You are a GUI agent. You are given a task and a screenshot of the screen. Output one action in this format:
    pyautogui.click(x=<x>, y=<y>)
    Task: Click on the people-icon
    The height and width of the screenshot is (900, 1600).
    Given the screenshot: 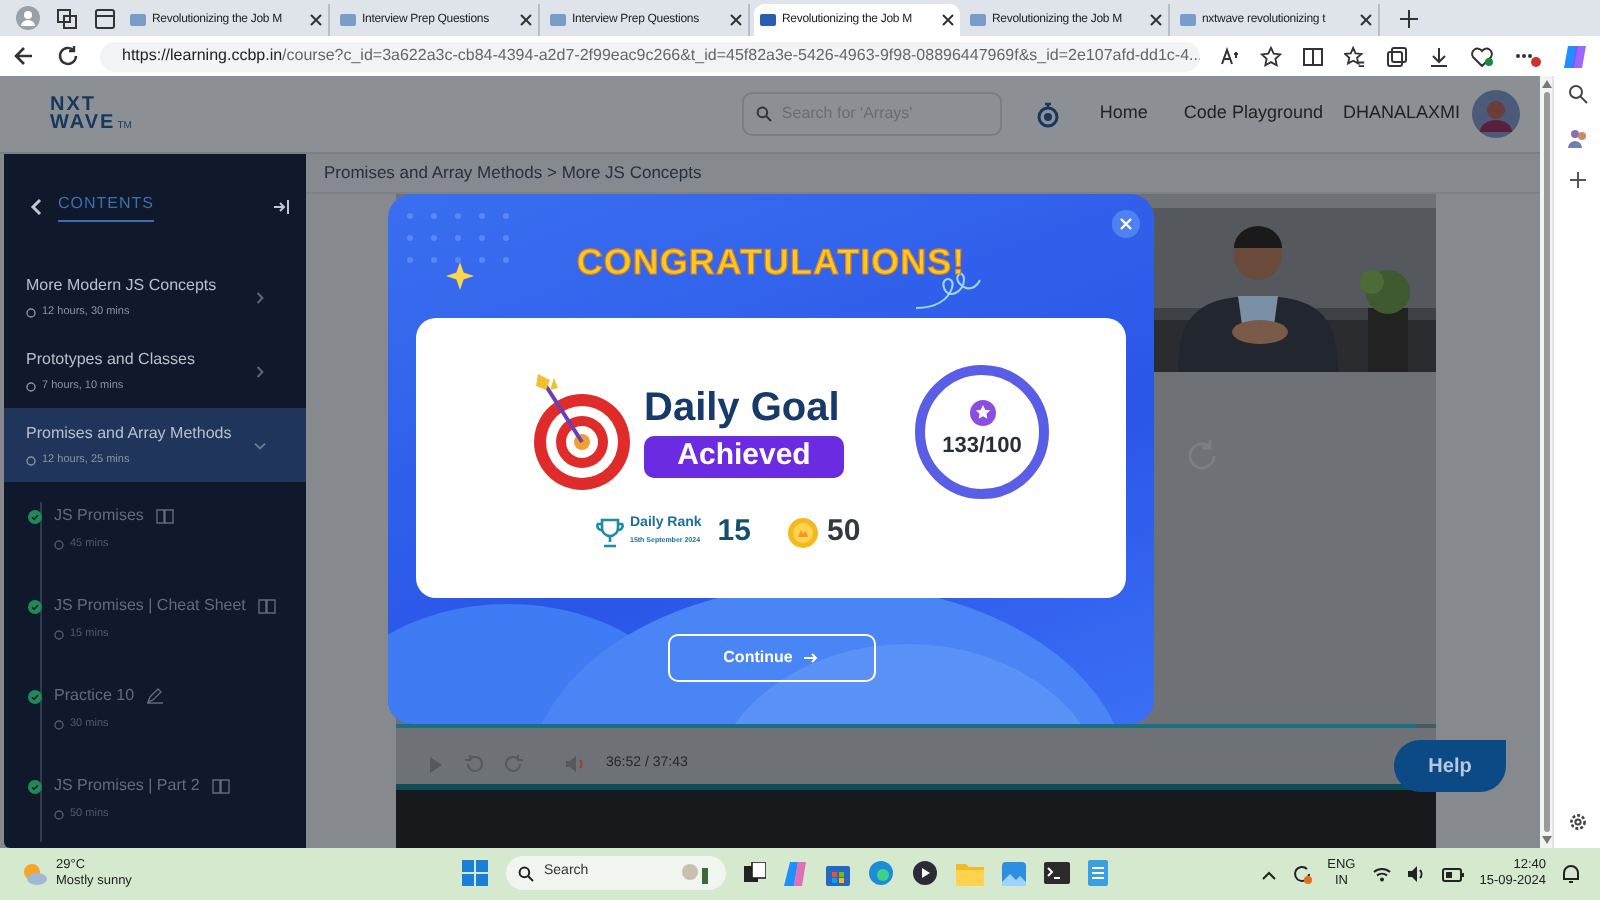 What is the action you would take?
    pyautogui.click(x=1577, y=138)
    